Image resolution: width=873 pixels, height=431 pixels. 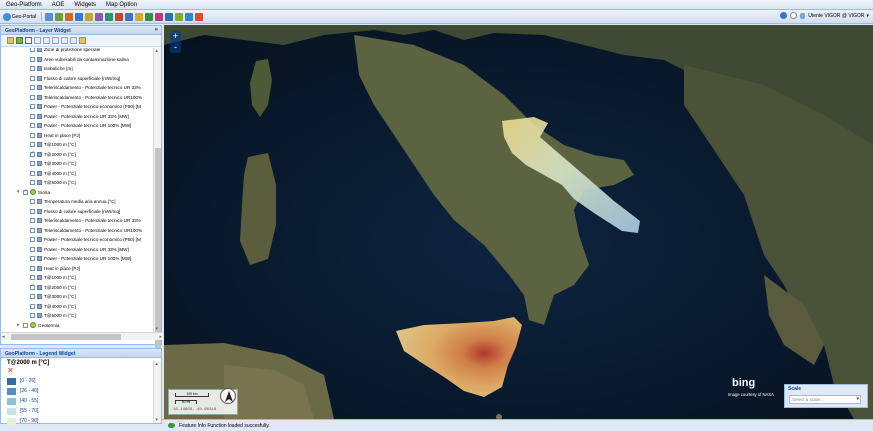 What do you see at coordinates (10, 40) in the screenshot?
I see `add-folder-icon` at bounding box center [10, 40].